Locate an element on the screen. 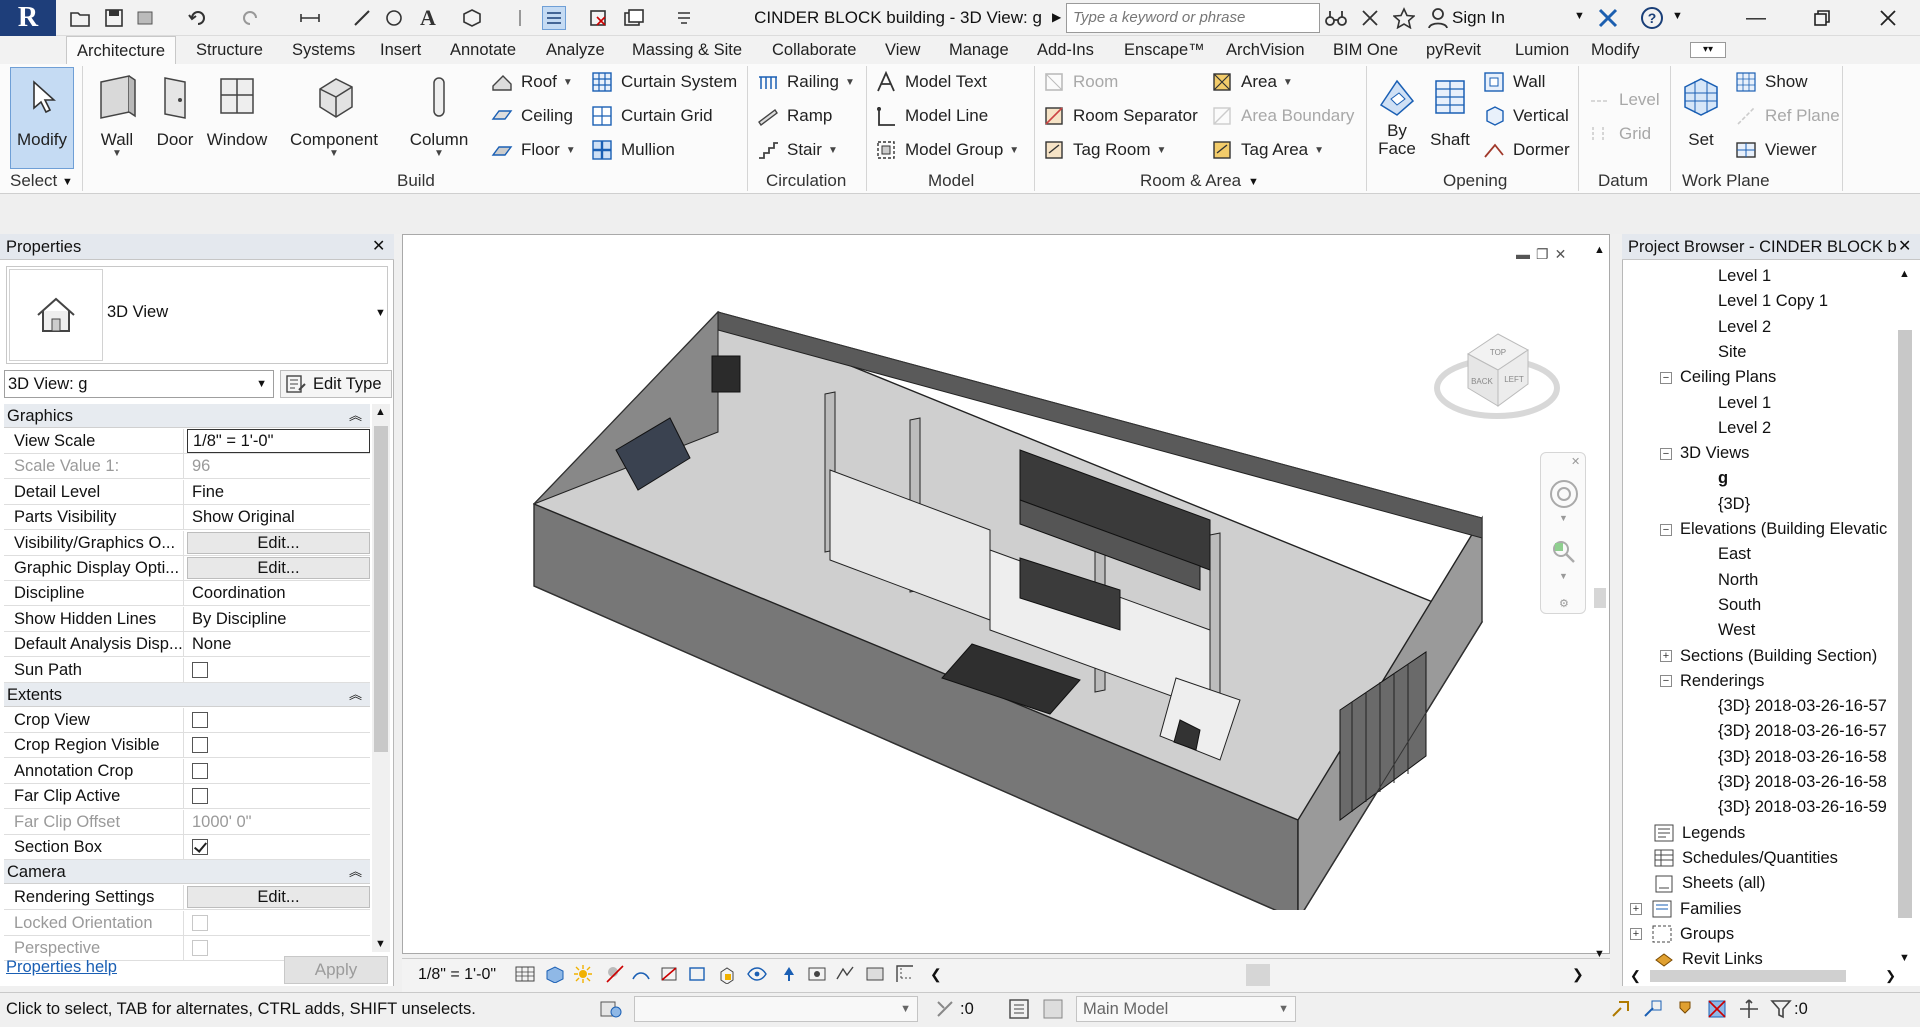 This screenshot has width=1920, height=1027. show-analytical-model-icon is located at coordinates (845, 974).